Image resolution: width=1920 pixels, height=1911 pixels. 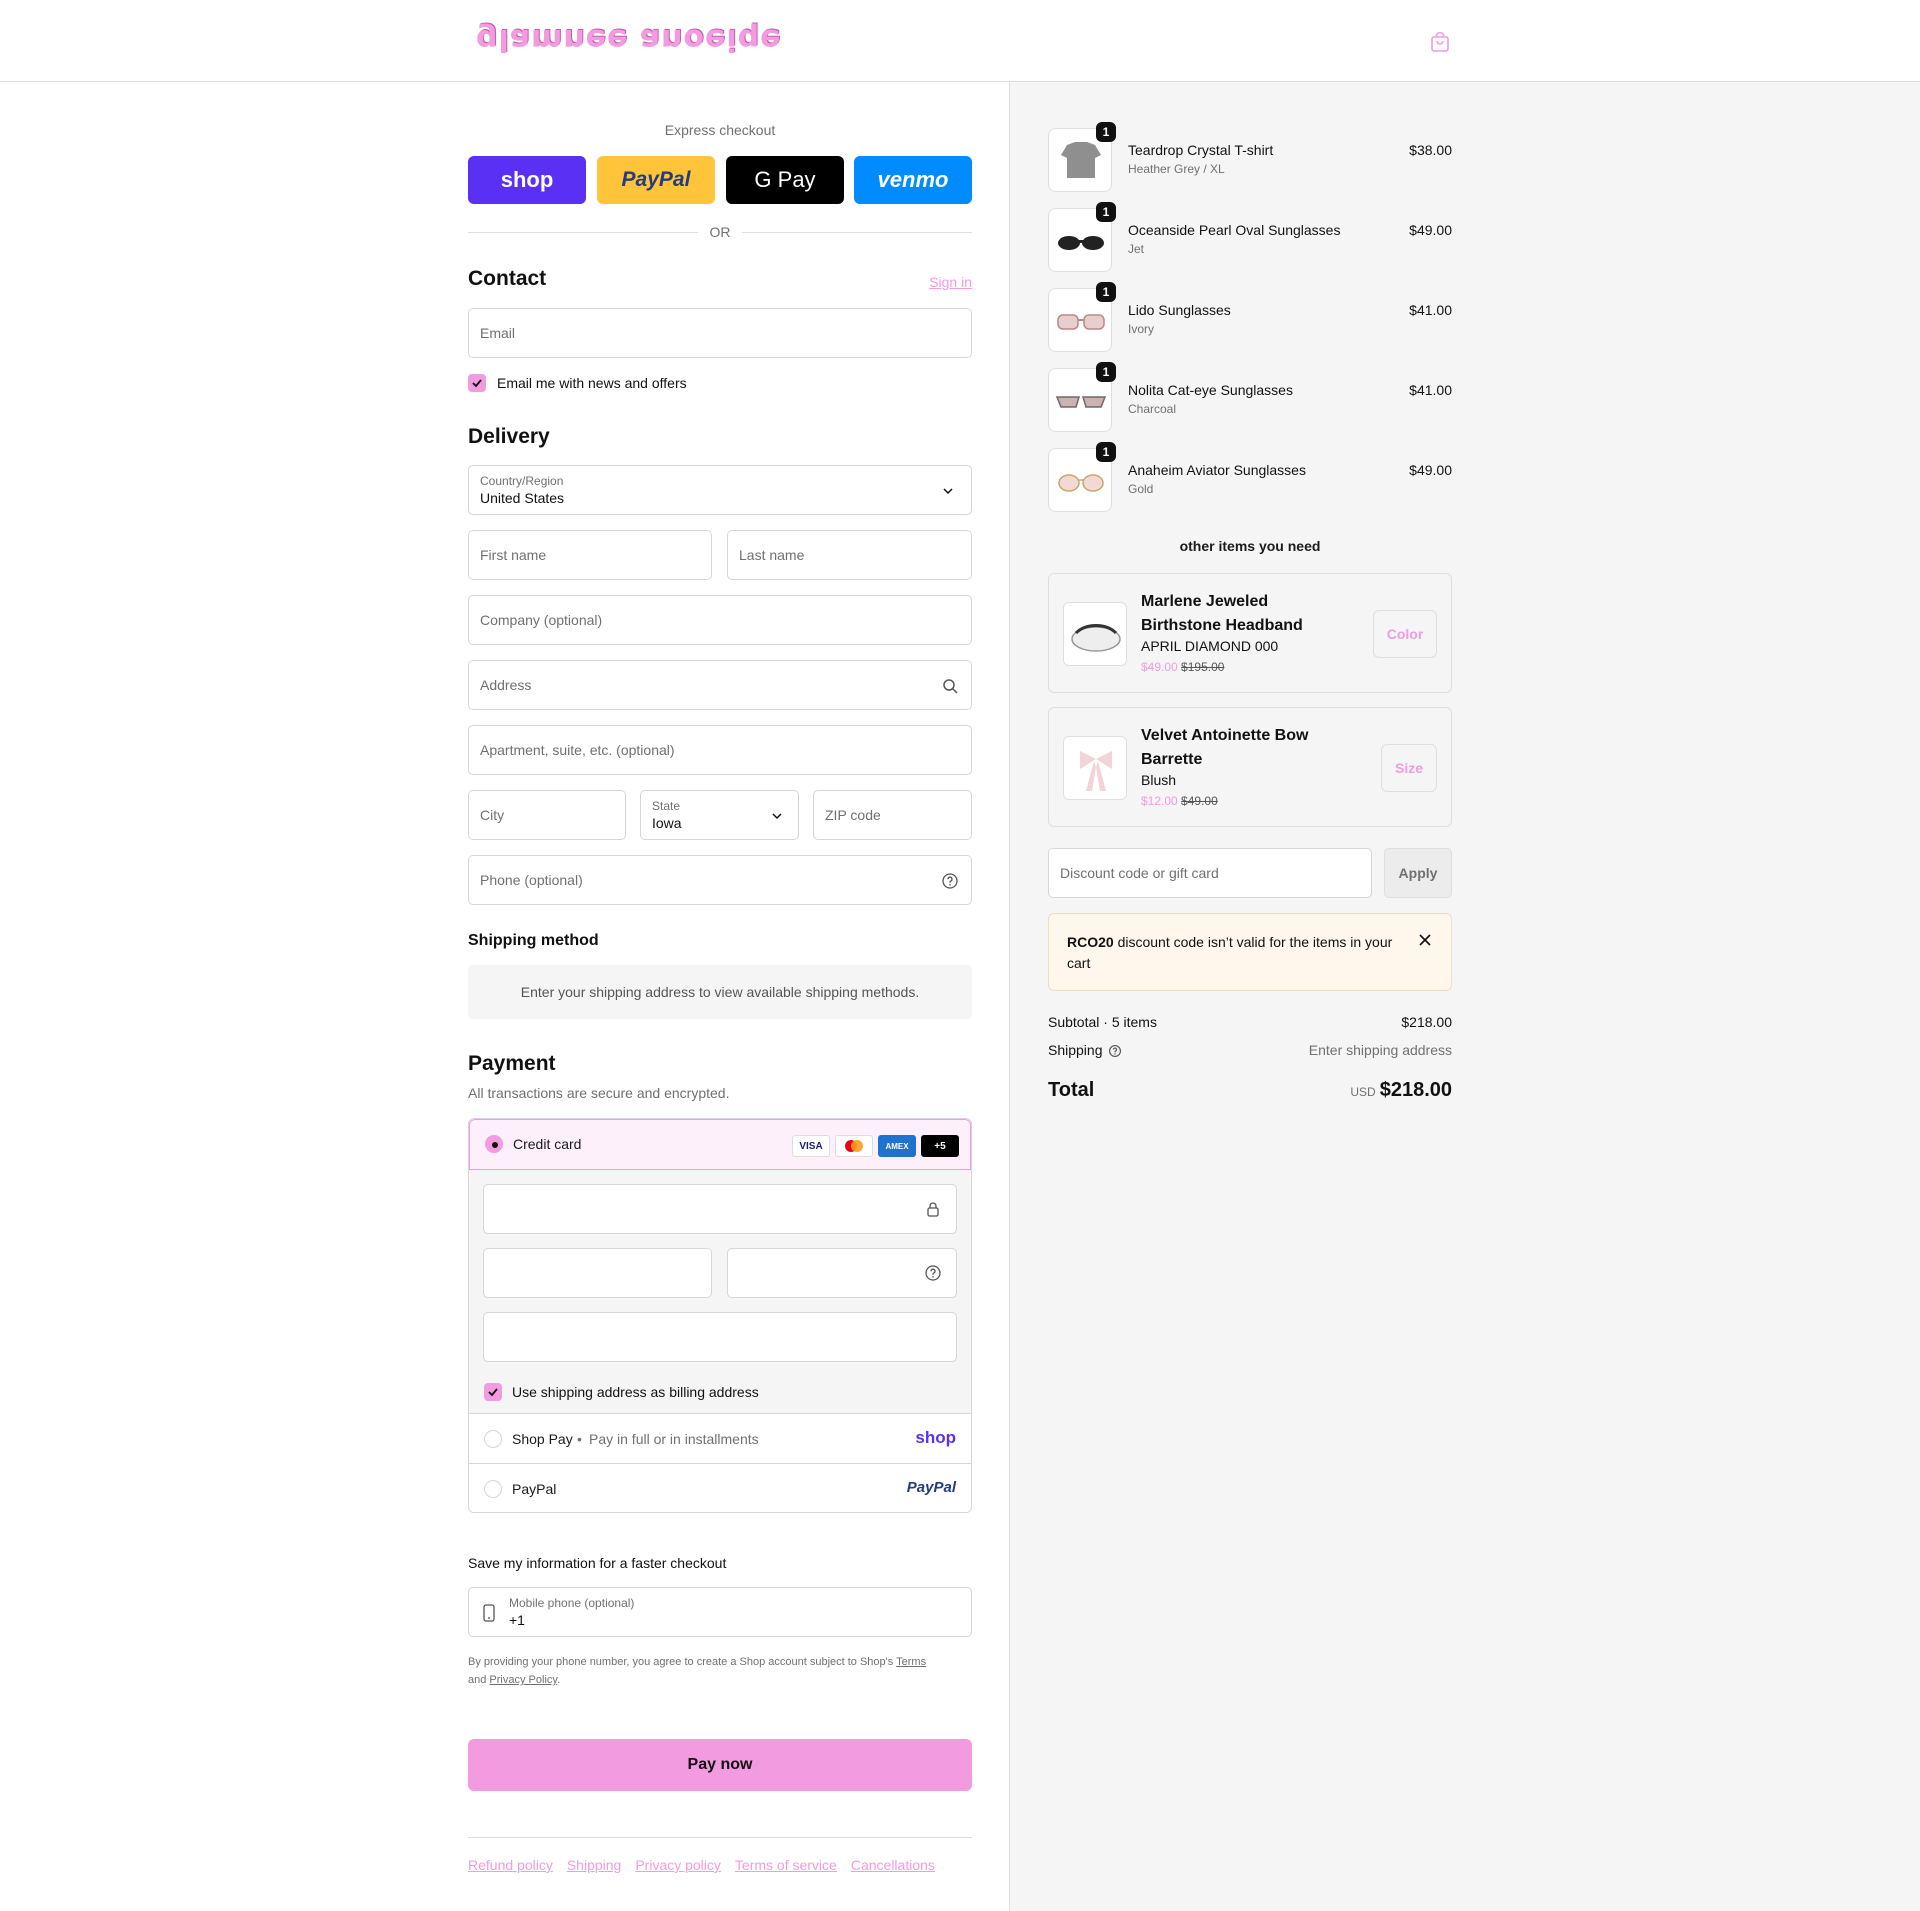 What do you see at coordinates (720, 130) in the screenshot?
I see `express-checkout-label: Express checkout` at bounding box center [720, 130].